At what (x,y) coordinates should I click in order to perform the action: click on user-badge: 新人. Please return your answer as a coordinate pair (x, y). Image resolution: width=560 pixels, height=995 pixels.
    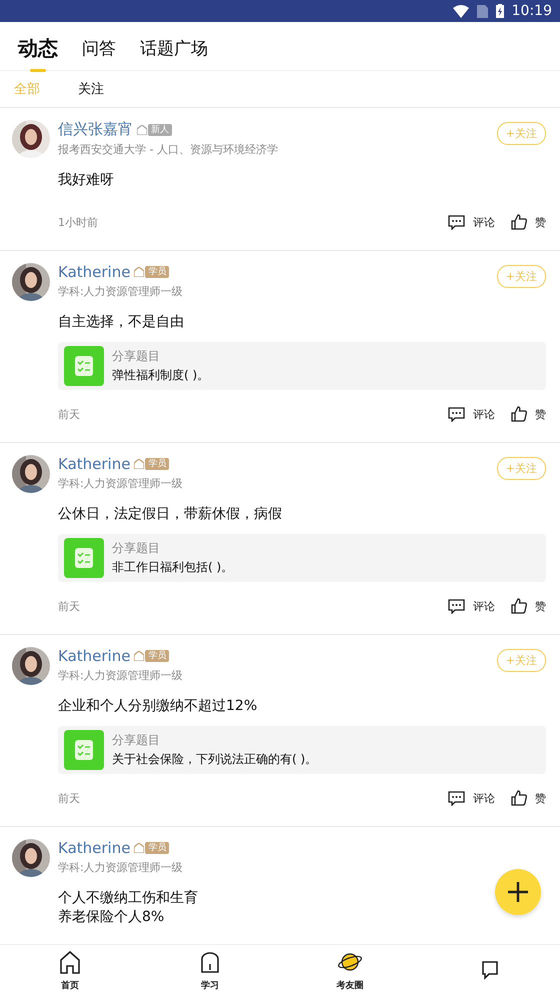
    Looking at the image, I should click on (160, 130).